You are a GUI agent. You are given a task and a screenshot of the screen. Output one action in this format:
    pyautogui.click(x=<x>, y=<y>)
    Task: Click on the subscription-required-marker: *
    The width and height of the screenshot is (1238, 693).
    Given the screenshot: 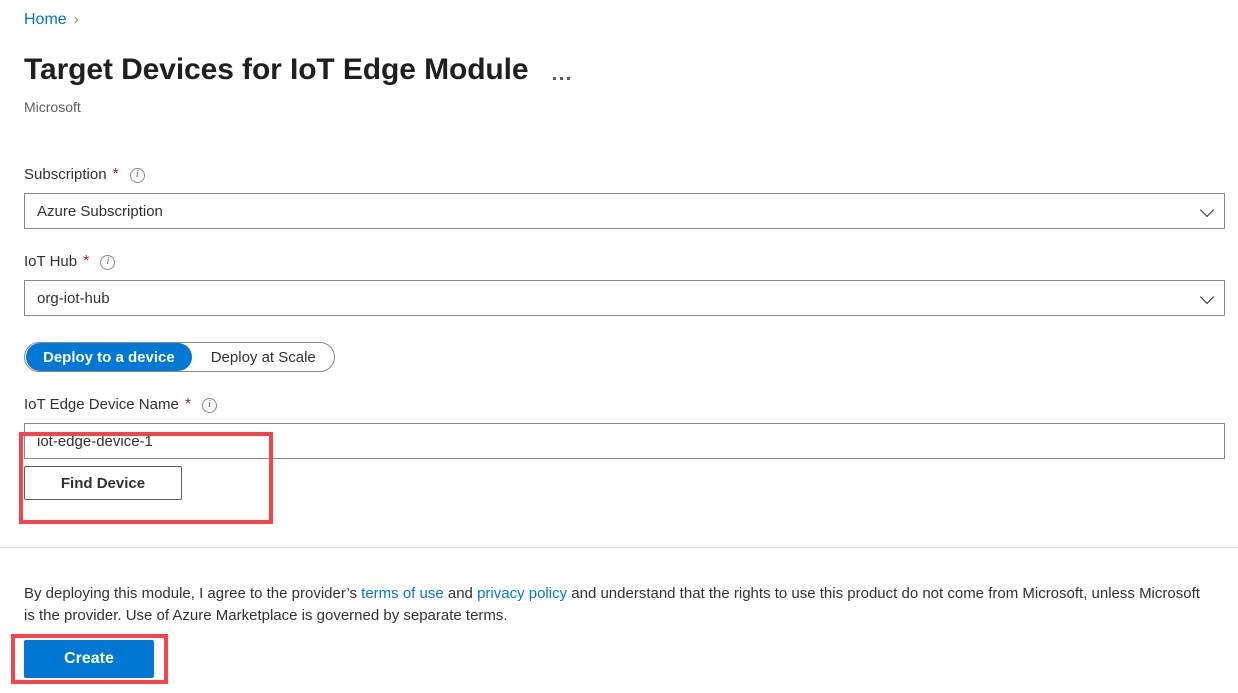 What is the action you would take?
    pyautogui.click(x=115, y=174)
    